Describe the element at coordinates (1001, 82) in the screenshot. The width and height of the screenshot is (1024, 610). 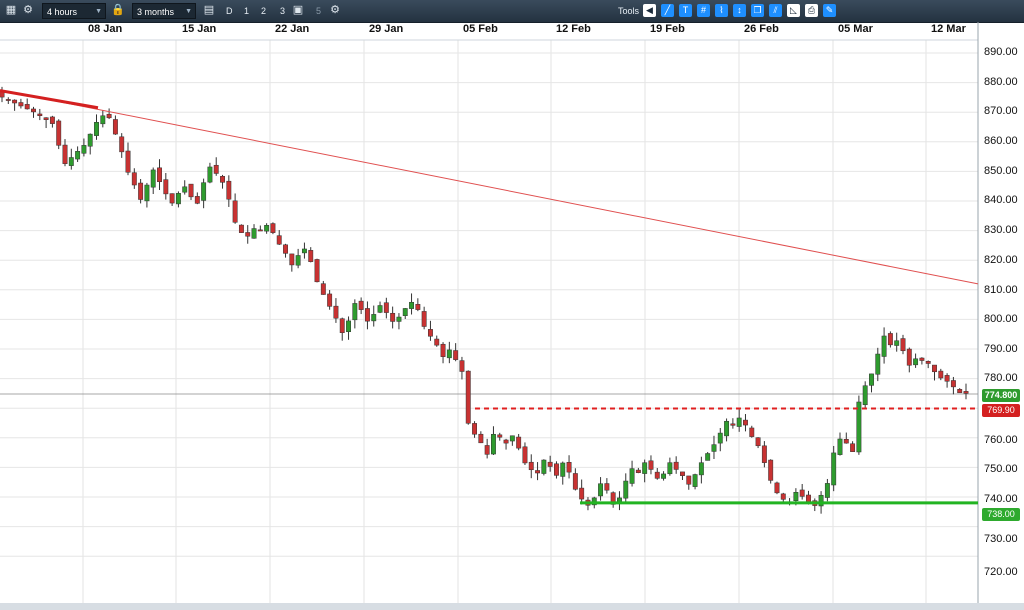
I see `y-tick-label: 880.00` at that location.